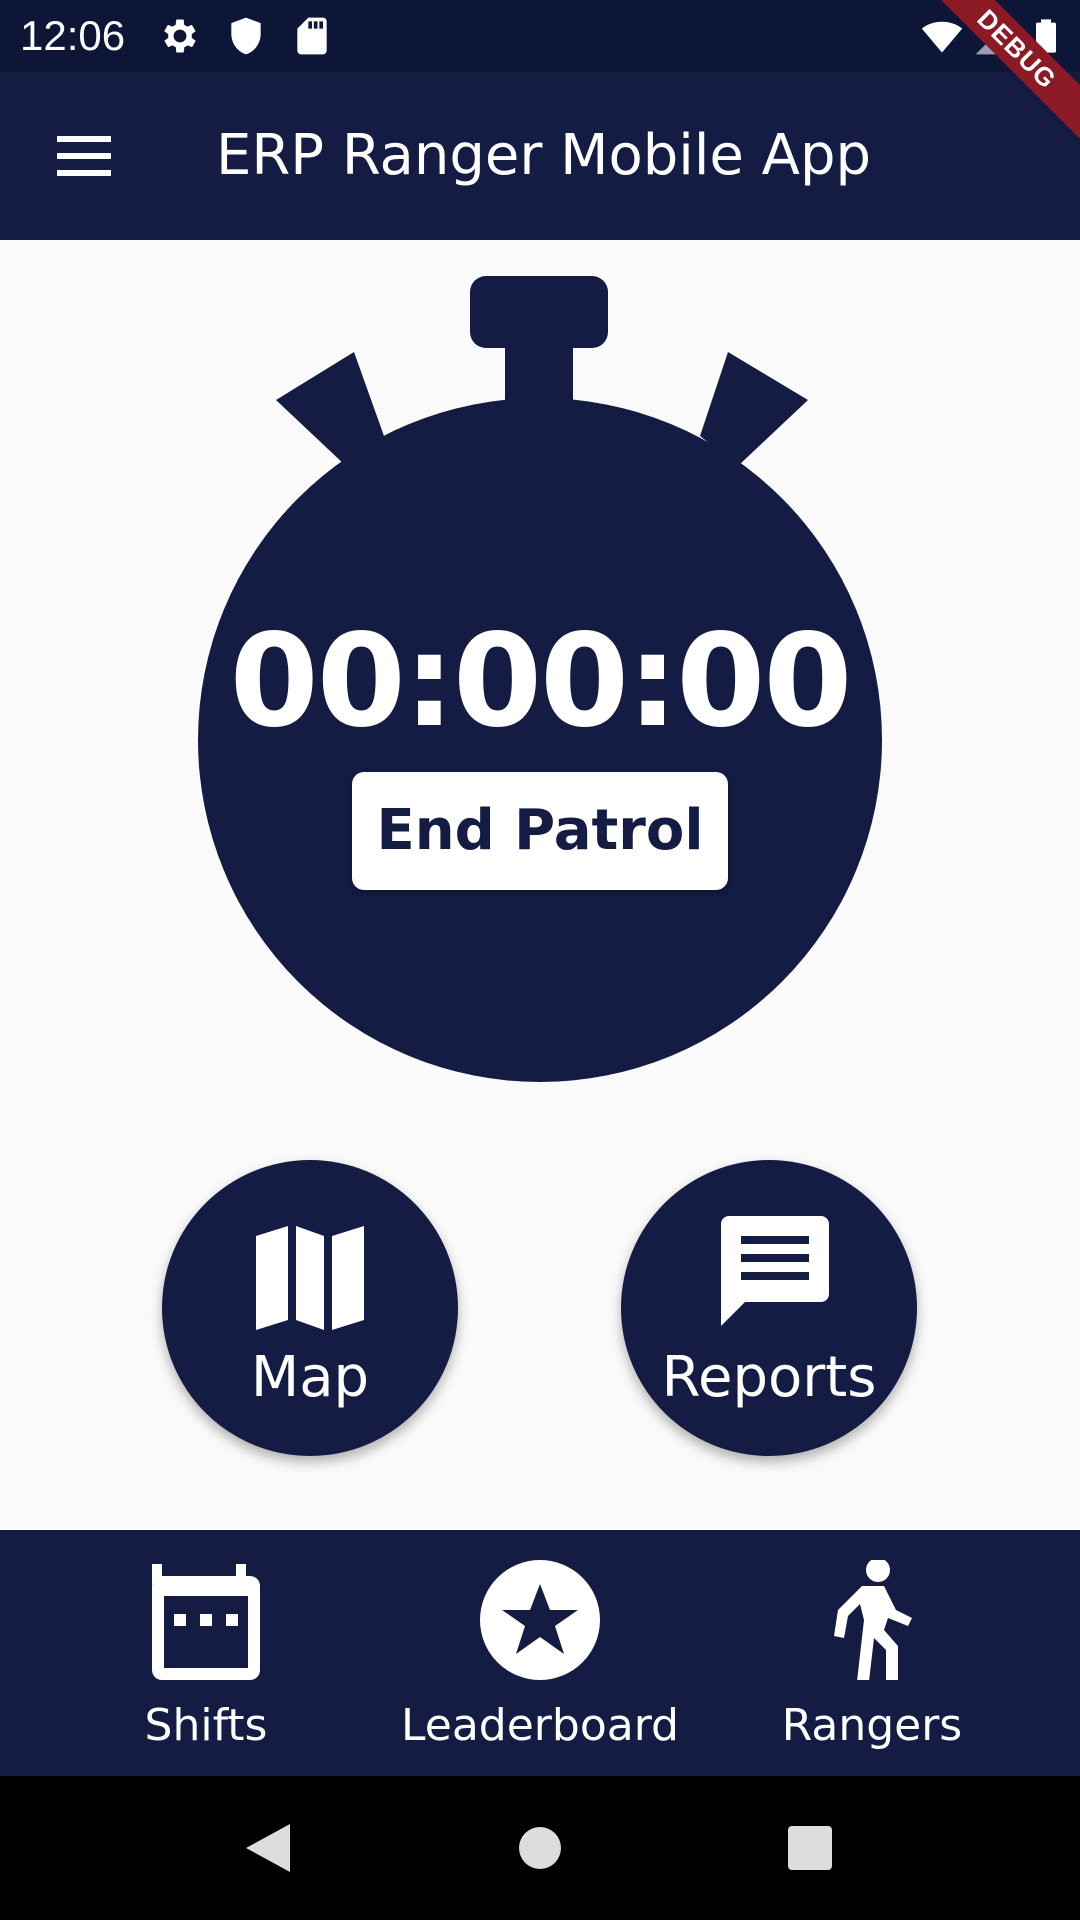 The height and width of the screenshot is (1920, 1080). Describe the element at coordinates (246, 36) in the screenshot. I see `shield-icon` at that location.